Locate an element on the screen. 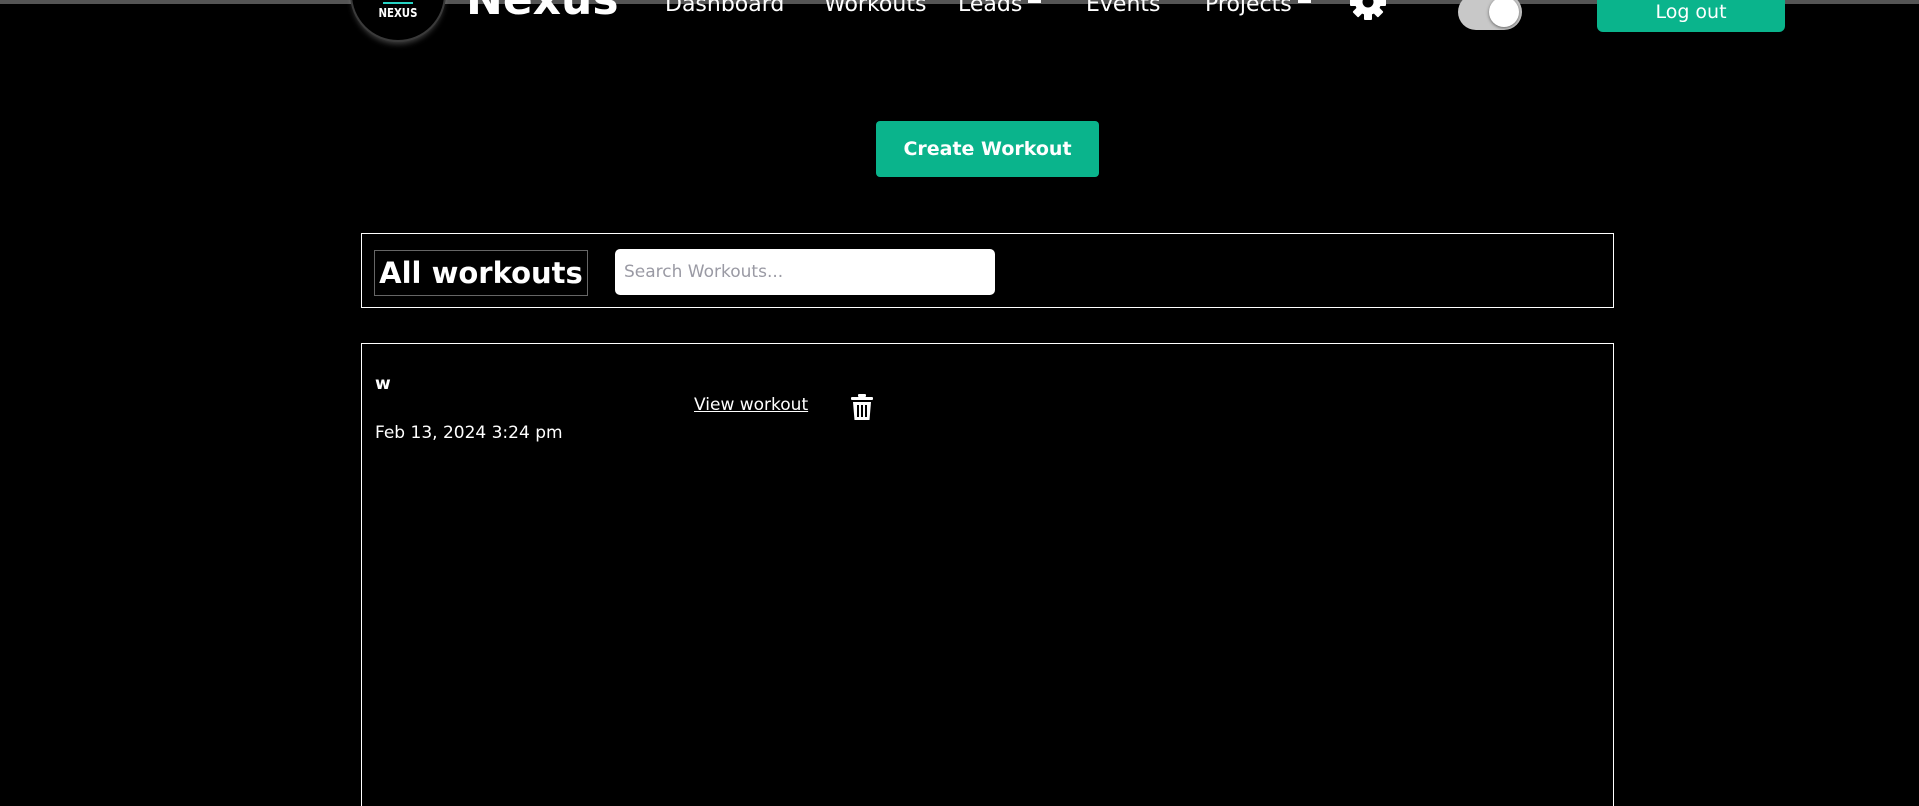  create-workout-button: Create Workout is located at coordinates (987, 149).